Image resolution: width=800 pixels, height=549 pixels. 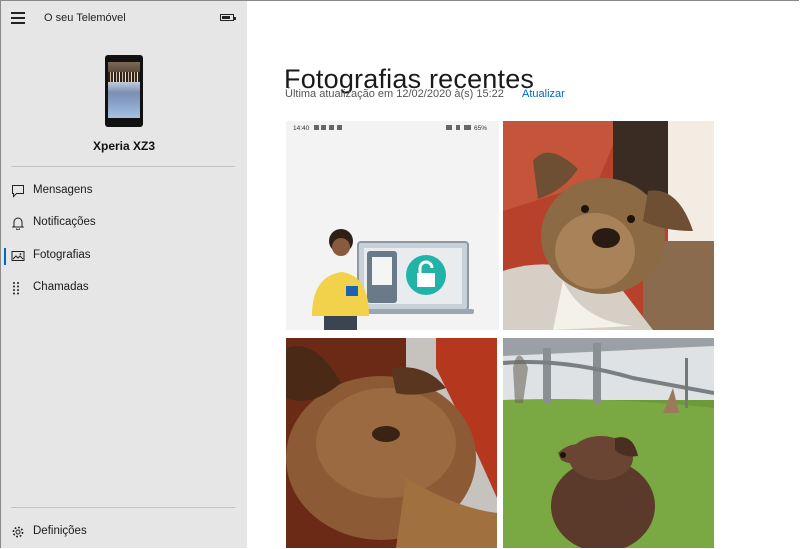 What do you see at coordinates (124, 146) in the screenshot?
I see `device-name: Xperia XZ3` at bounding box center [124, 146].